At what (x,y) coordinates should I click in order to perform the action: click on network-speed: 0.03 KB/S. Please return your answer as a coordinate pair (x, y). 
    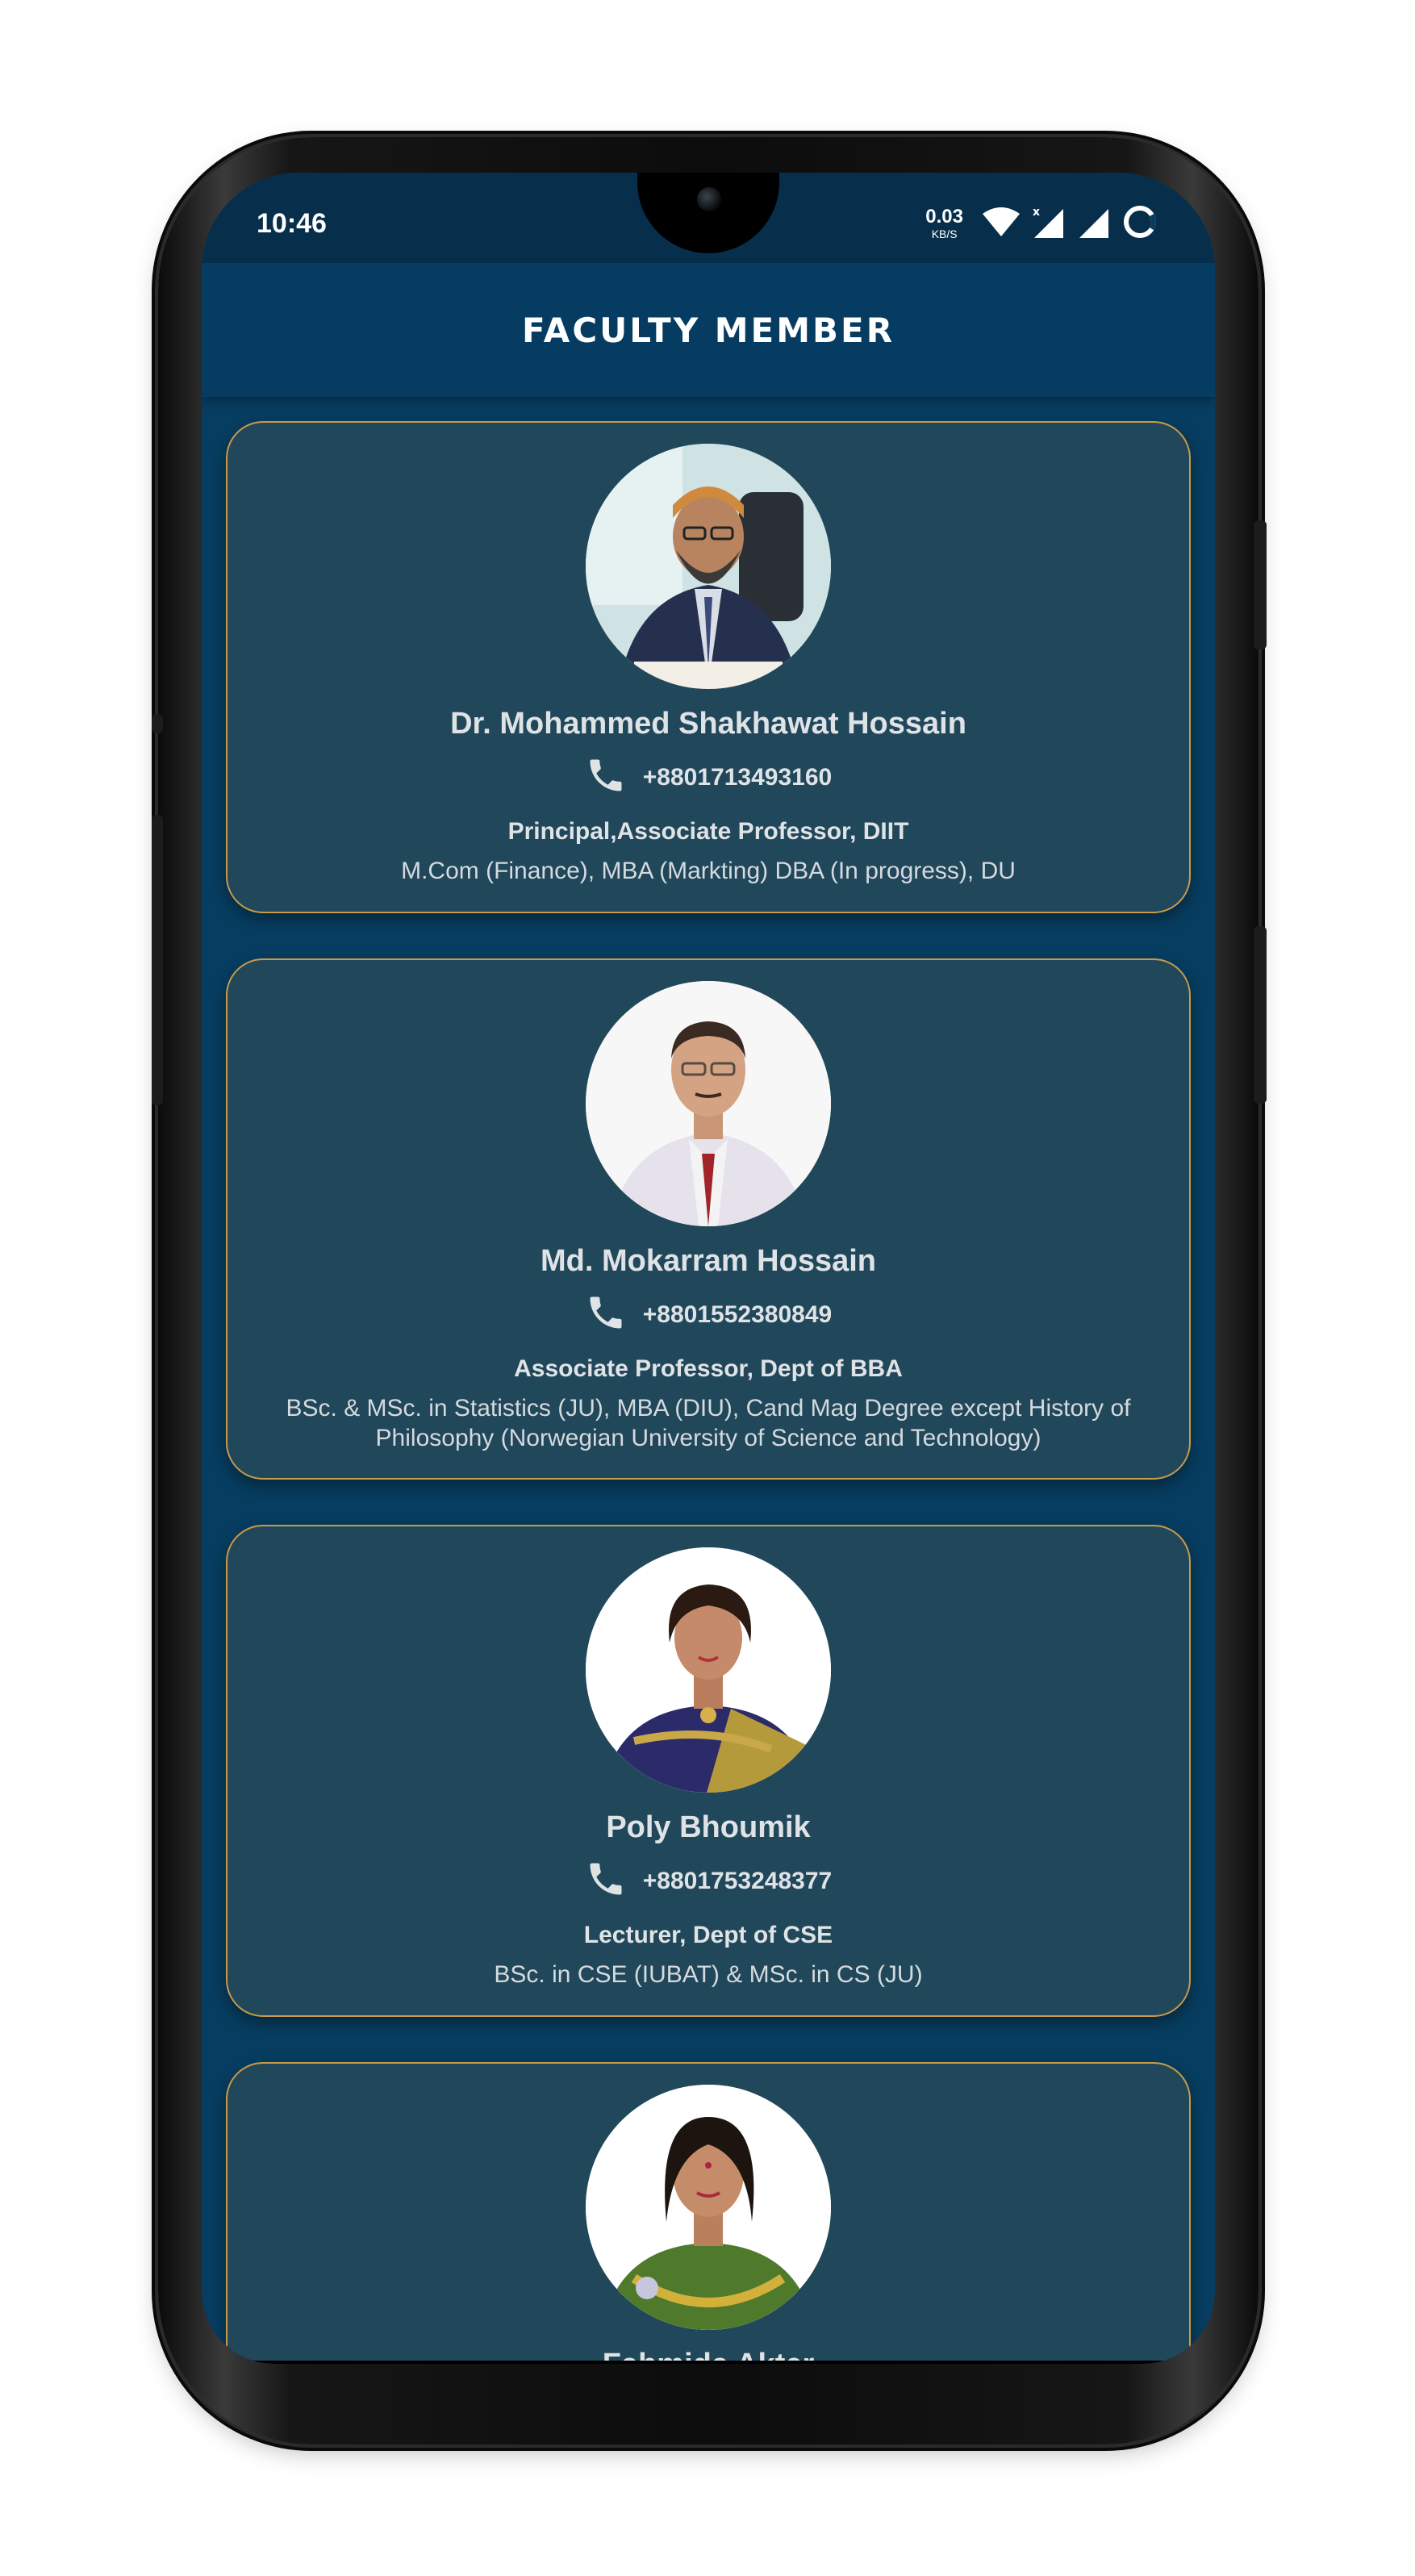
    Looking at the image, I should click on (944, 224).